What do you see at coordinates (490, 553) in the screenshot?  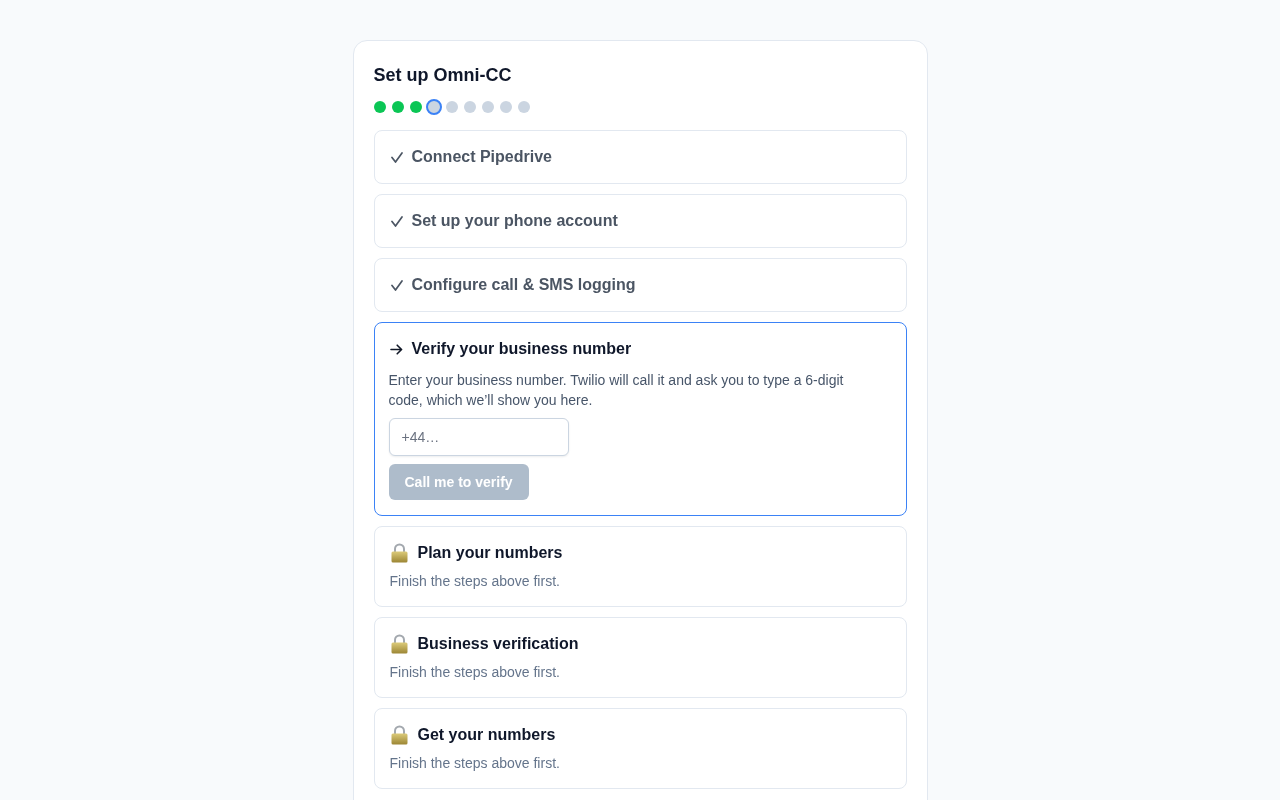 I see `step-title: Plan your numbers` at bounding box center [490, 553].